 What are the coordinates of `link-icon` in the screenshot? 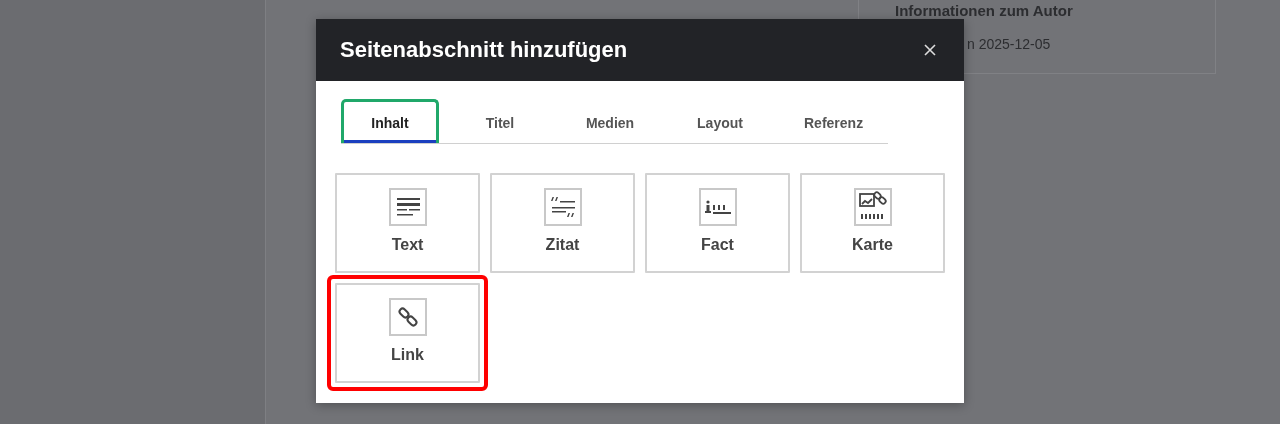 It's located at (407, 317).